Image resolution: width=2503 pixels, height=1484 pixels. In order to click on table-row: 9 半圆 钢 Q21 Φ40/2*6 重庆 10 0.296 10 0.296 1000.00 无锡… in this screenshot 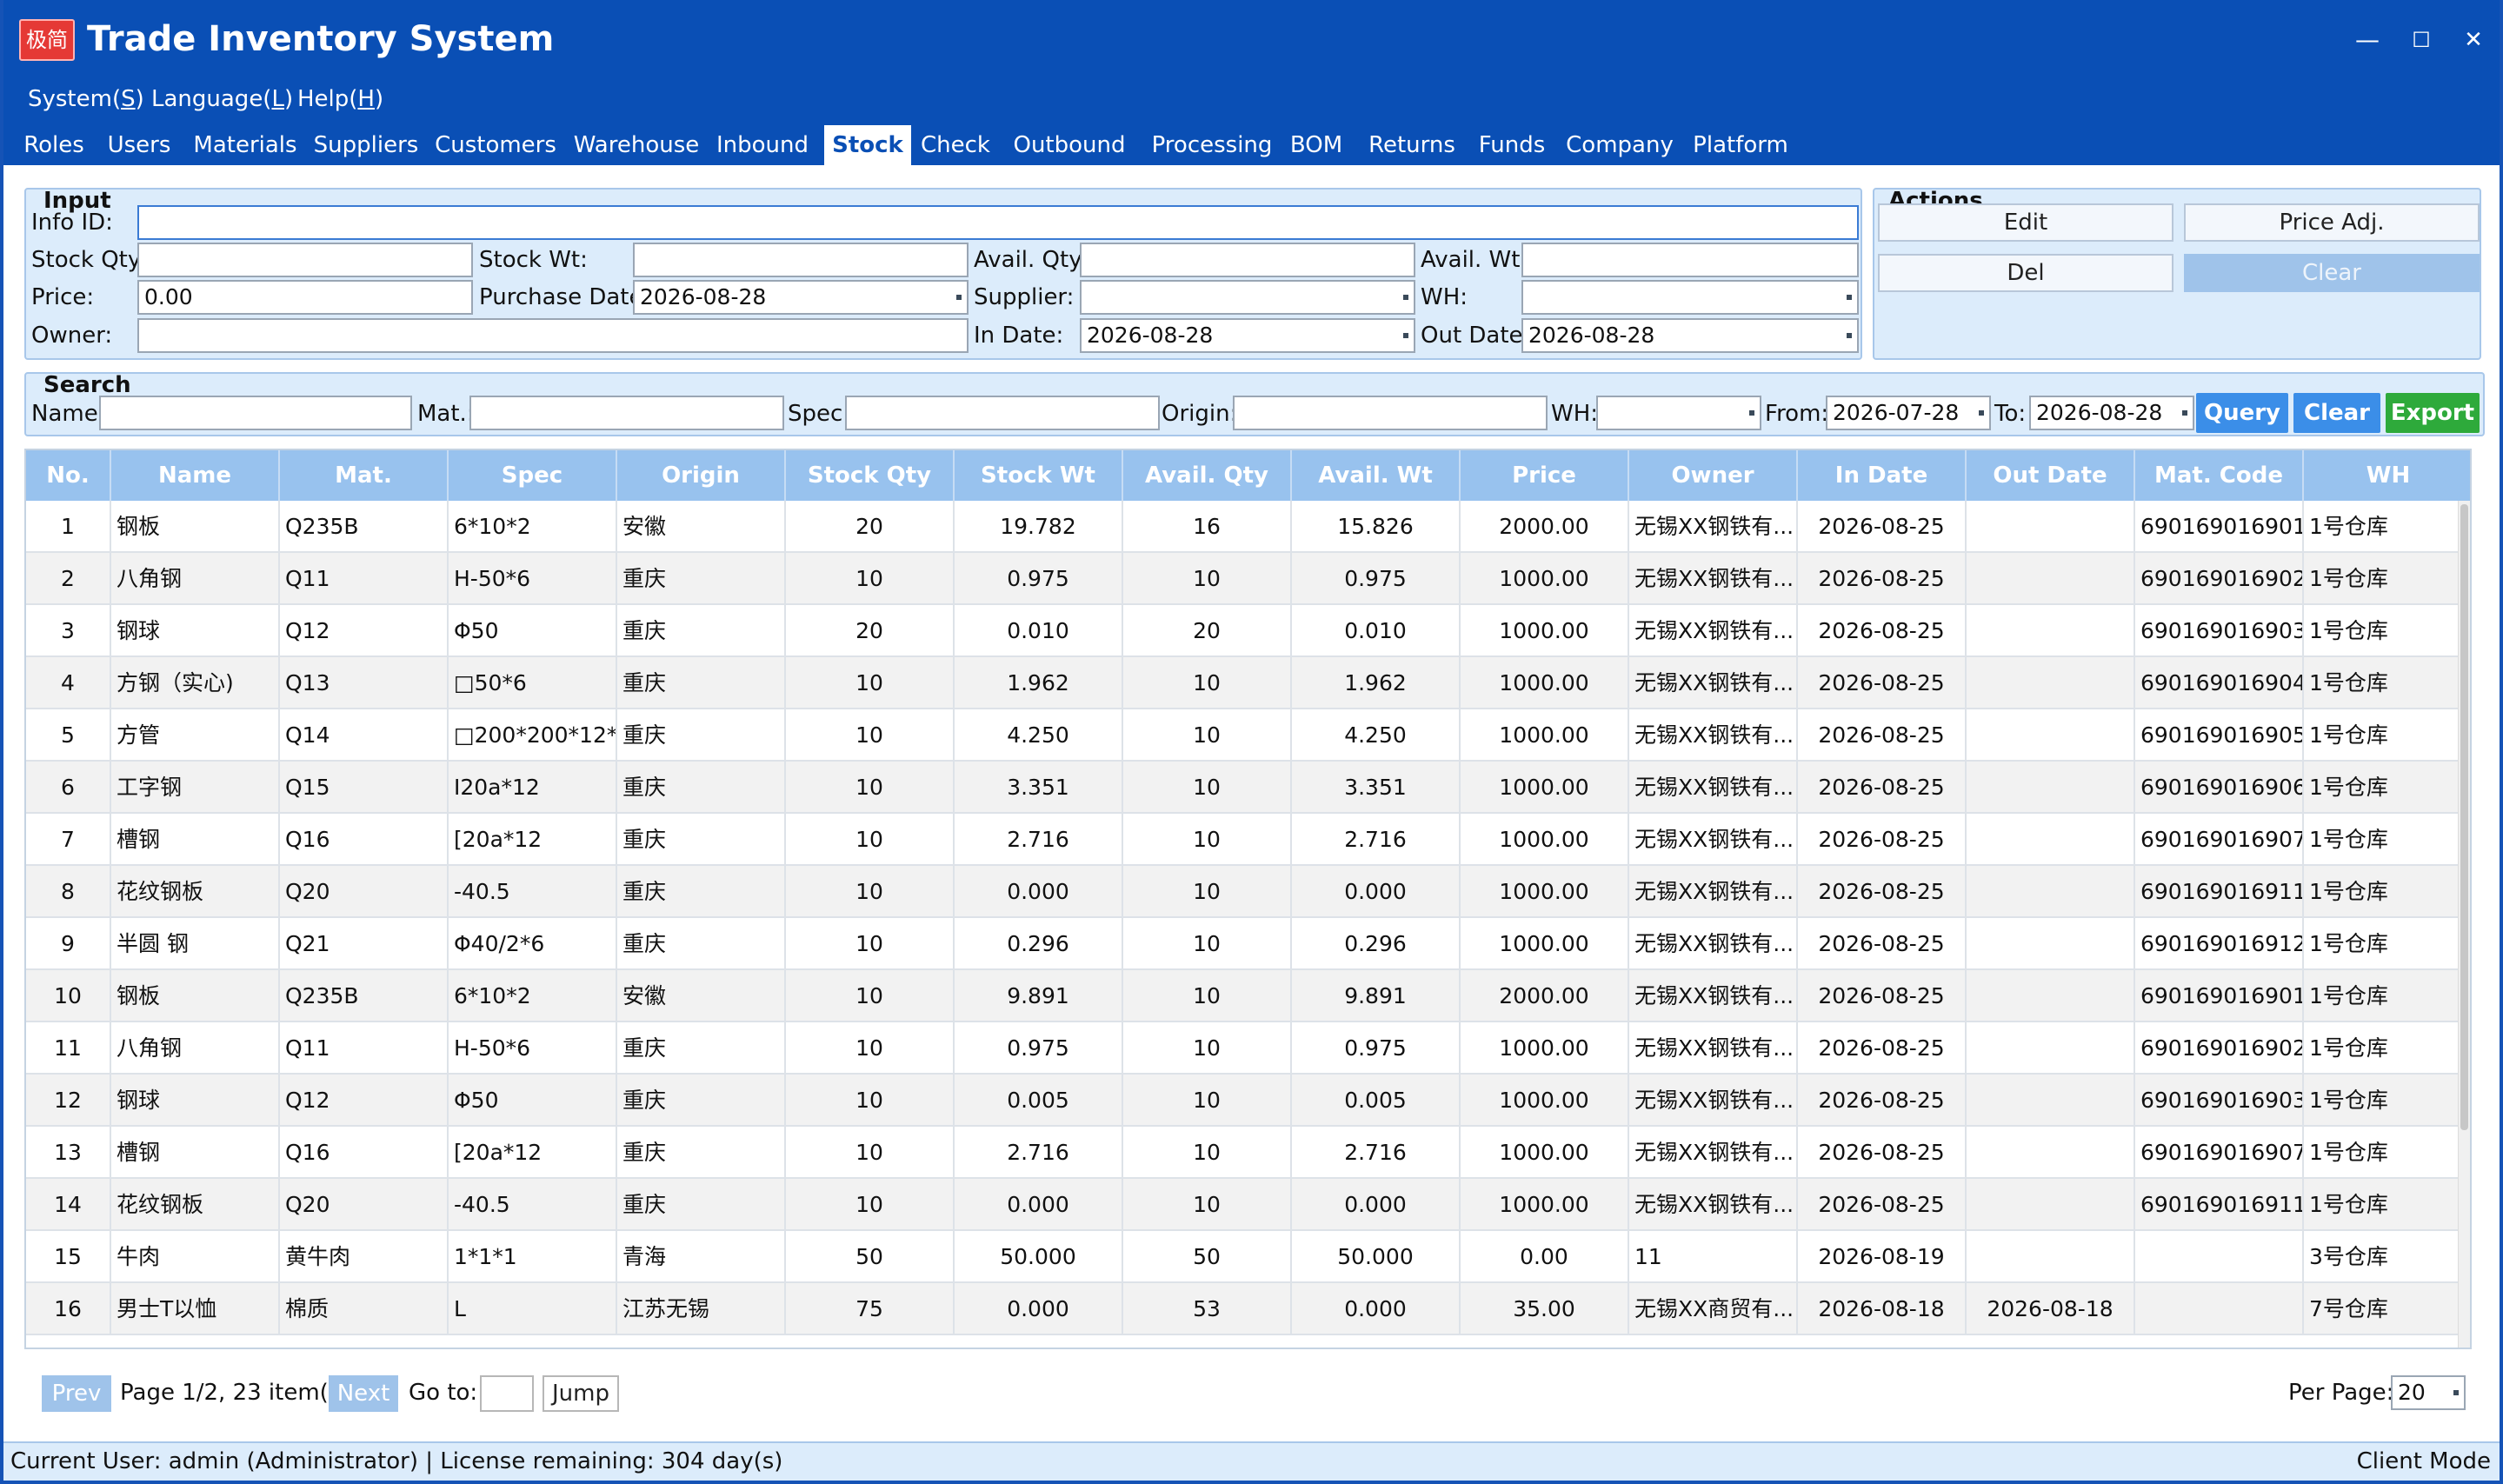, I will do `click(1248, 944)`.